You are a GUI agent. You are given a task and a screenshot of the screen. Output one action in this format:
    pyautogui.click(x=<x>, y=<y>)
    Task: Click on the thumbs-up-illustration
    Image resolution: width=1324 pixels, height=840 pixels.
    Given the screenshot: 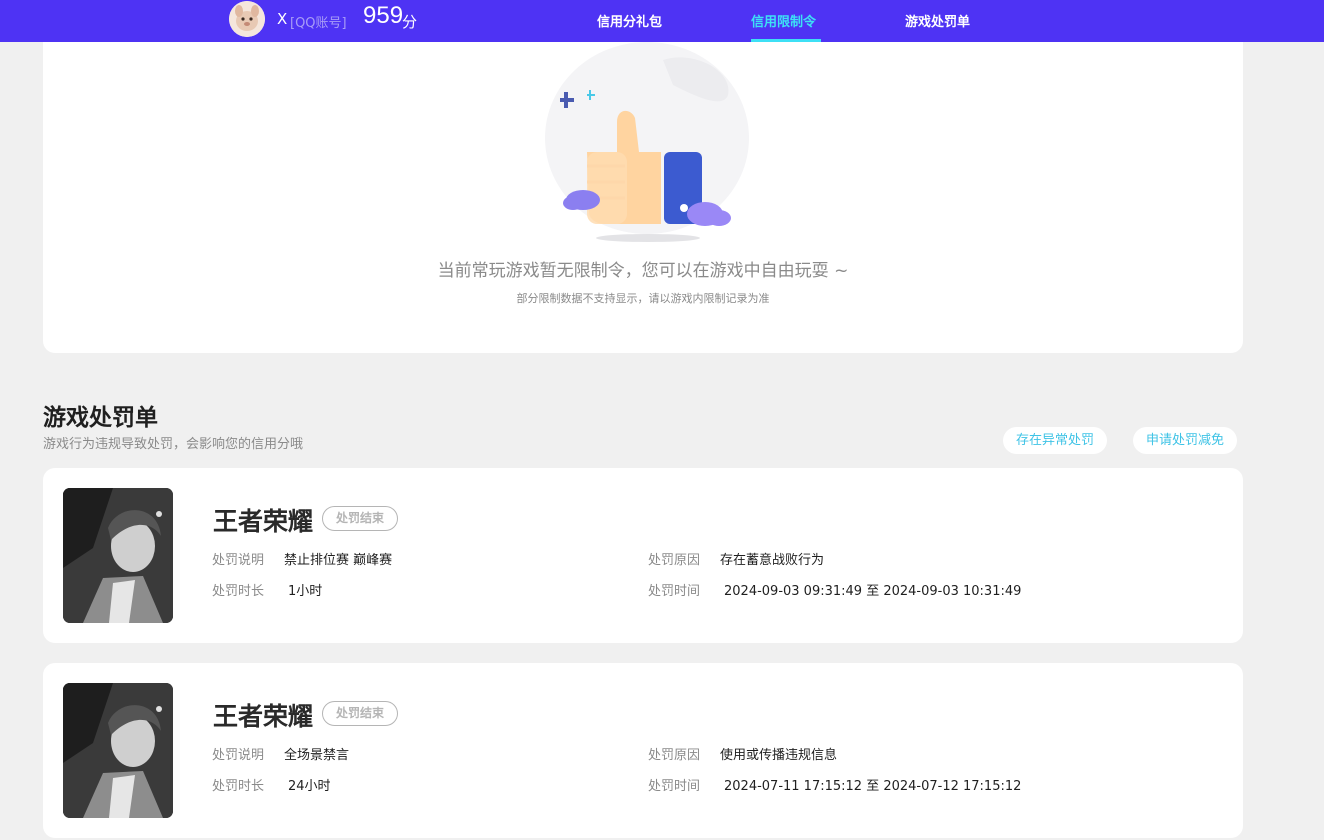 What is the action you would take?
    pyautogui.click(x=647, y=142)
    